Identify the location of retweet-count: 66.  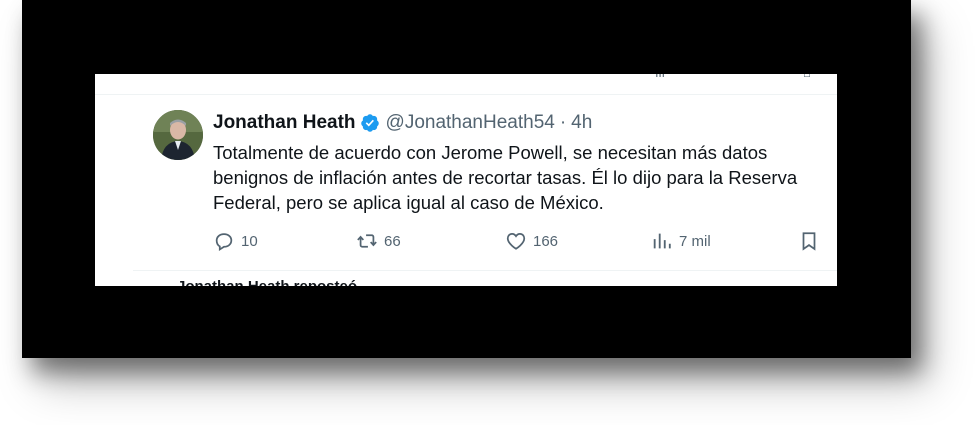
(392, 241).